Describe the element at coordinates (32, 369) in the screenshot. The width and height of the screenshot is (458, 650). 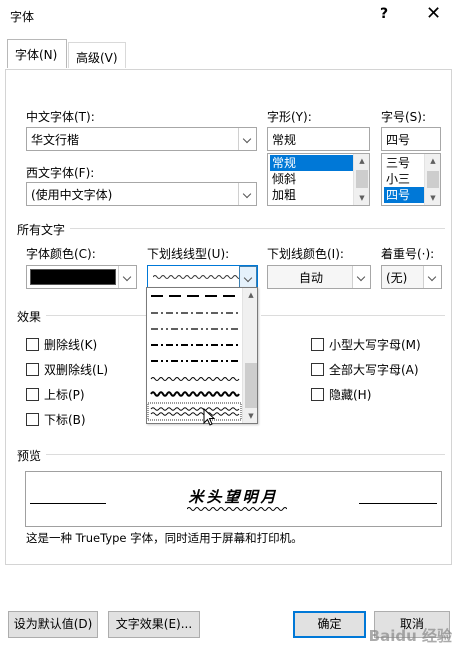
I see `double-strikethrough-checkbox` at that location.